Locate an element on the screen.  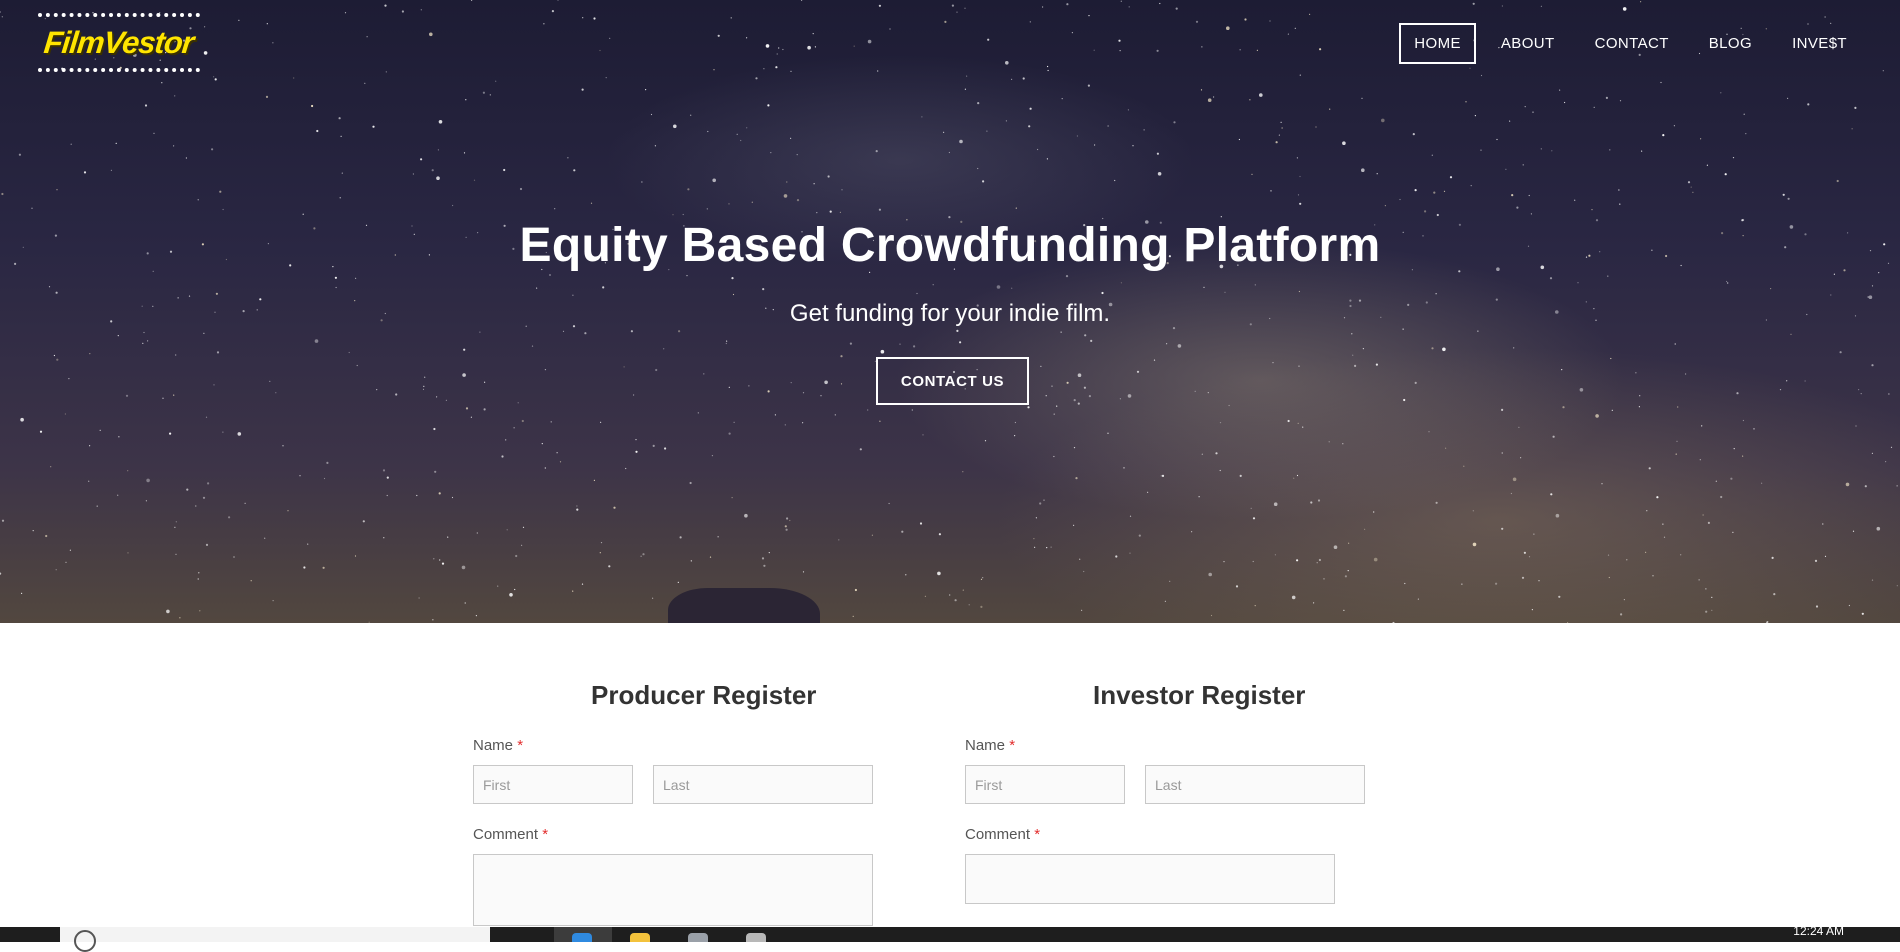
hero-title: Equity Based Crowdfunding Platform is located at coordinates (950, 245).